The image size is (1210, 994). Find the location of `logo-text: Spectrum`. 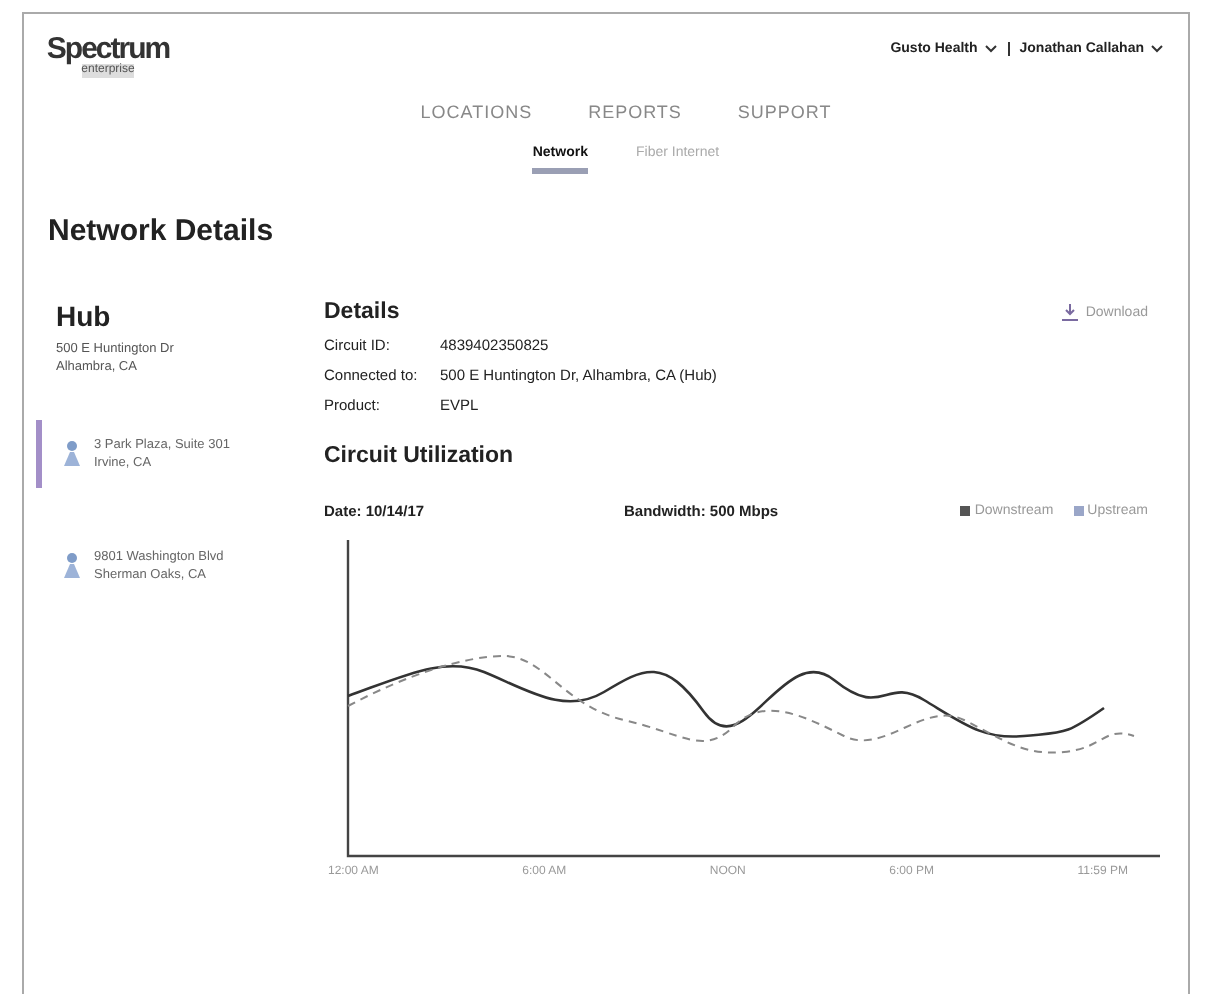

logo-text: Spectrum is located at coordinates (108, 49).